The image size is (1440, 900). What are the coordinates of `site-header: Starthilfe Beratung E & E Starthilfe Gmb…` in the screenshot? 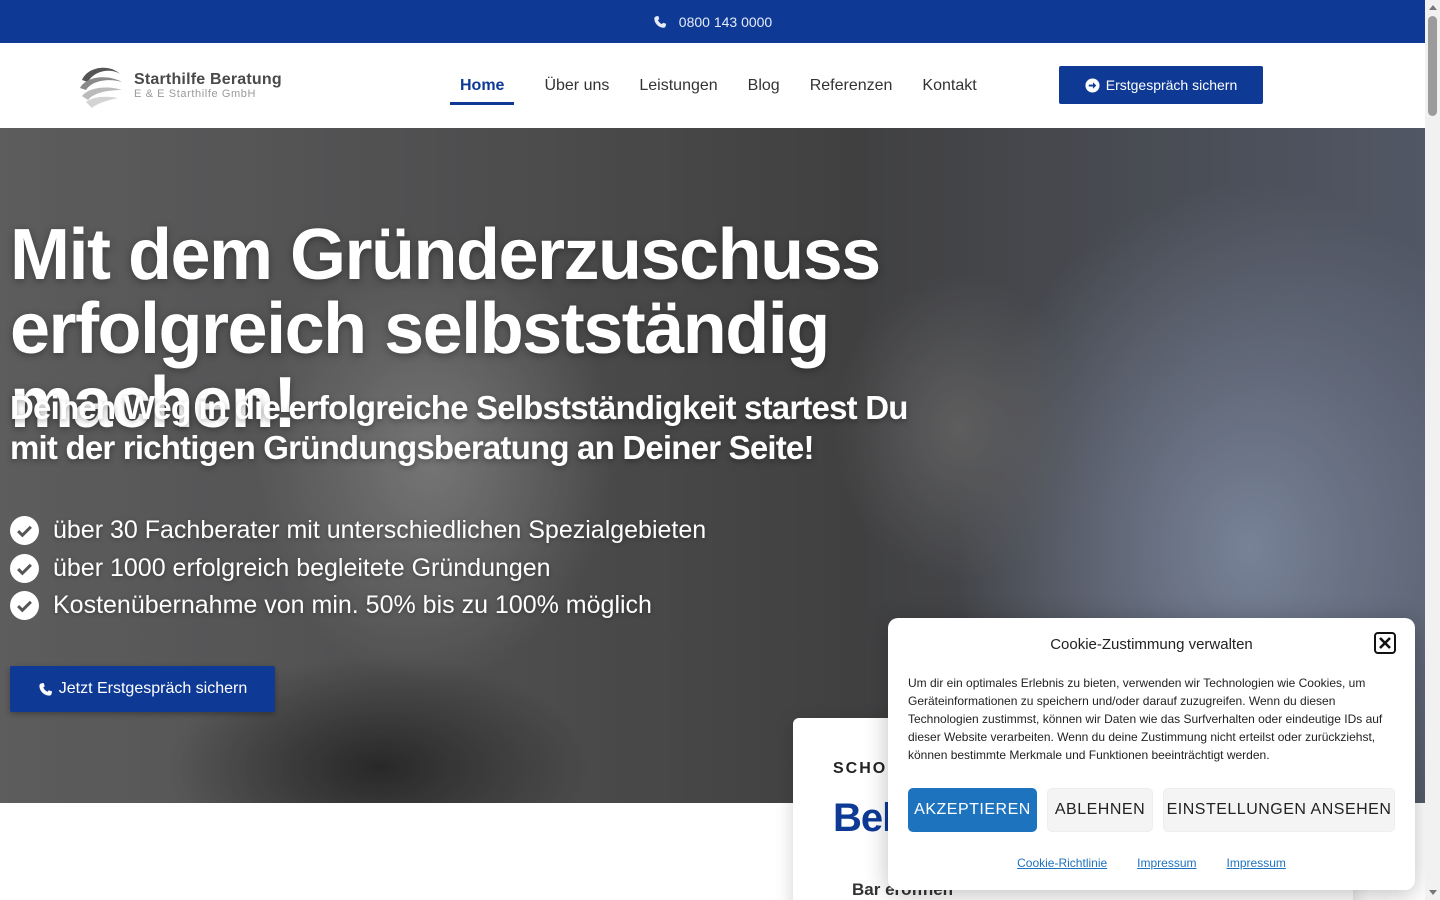 It's located at (712, 85).